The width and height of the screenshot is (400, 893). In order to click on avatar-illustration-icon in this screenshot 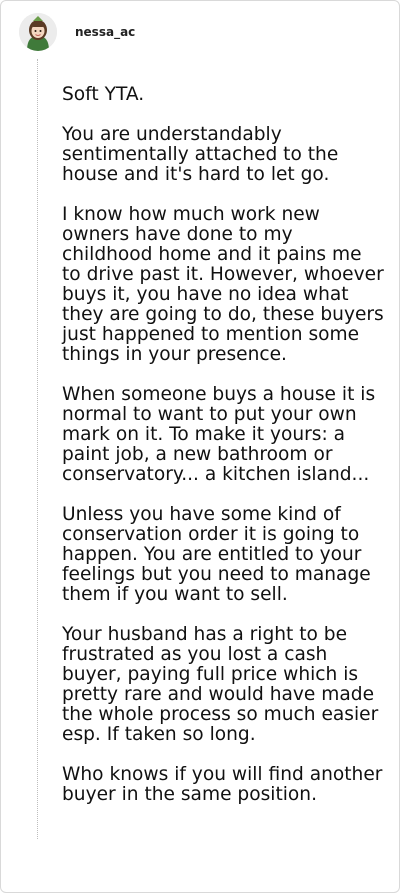, I will do `click(38, 32)`.